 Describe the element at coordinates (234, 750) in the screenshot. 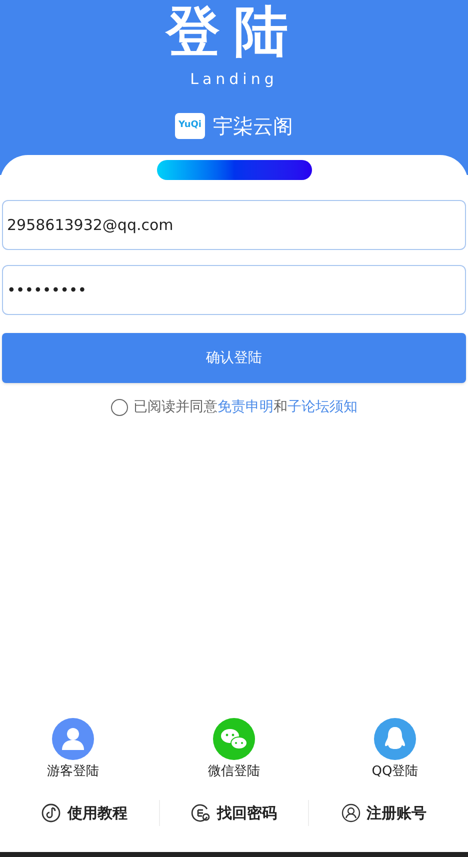

I see `social-login-button: 微信登陆` at that location.